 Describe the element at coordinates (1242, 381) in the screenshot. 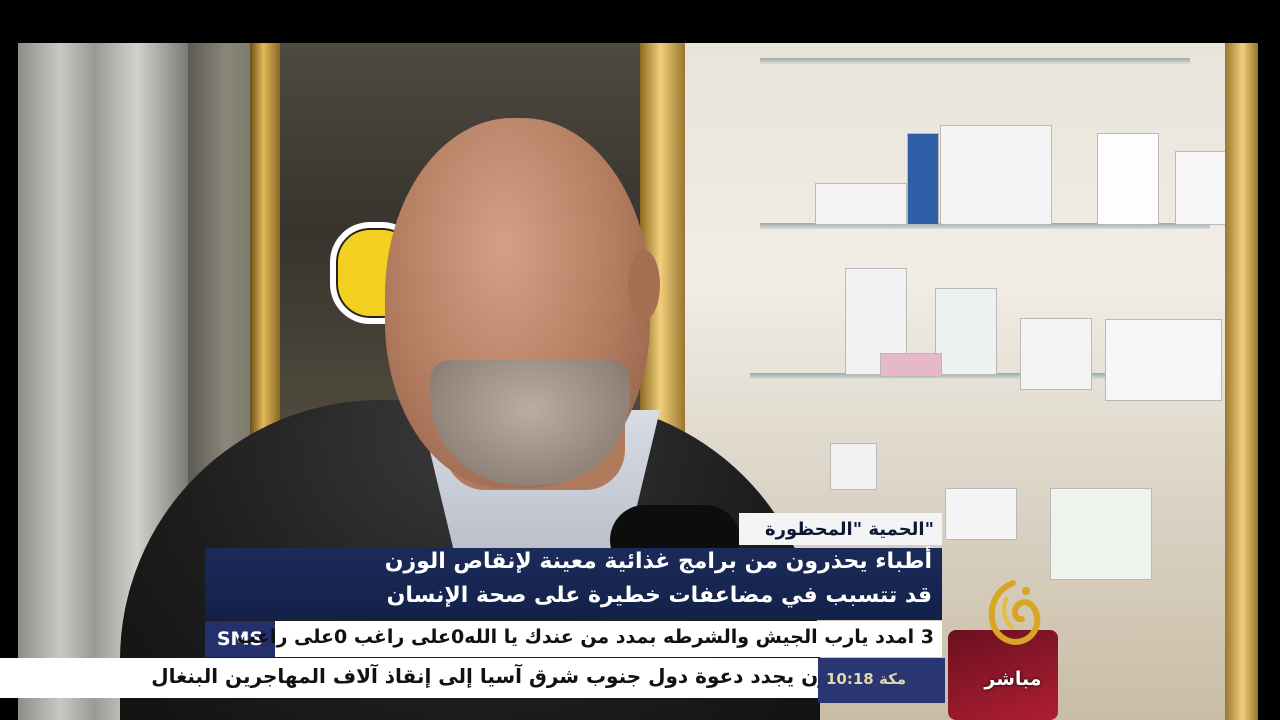

I see `gold-frame` at that location.